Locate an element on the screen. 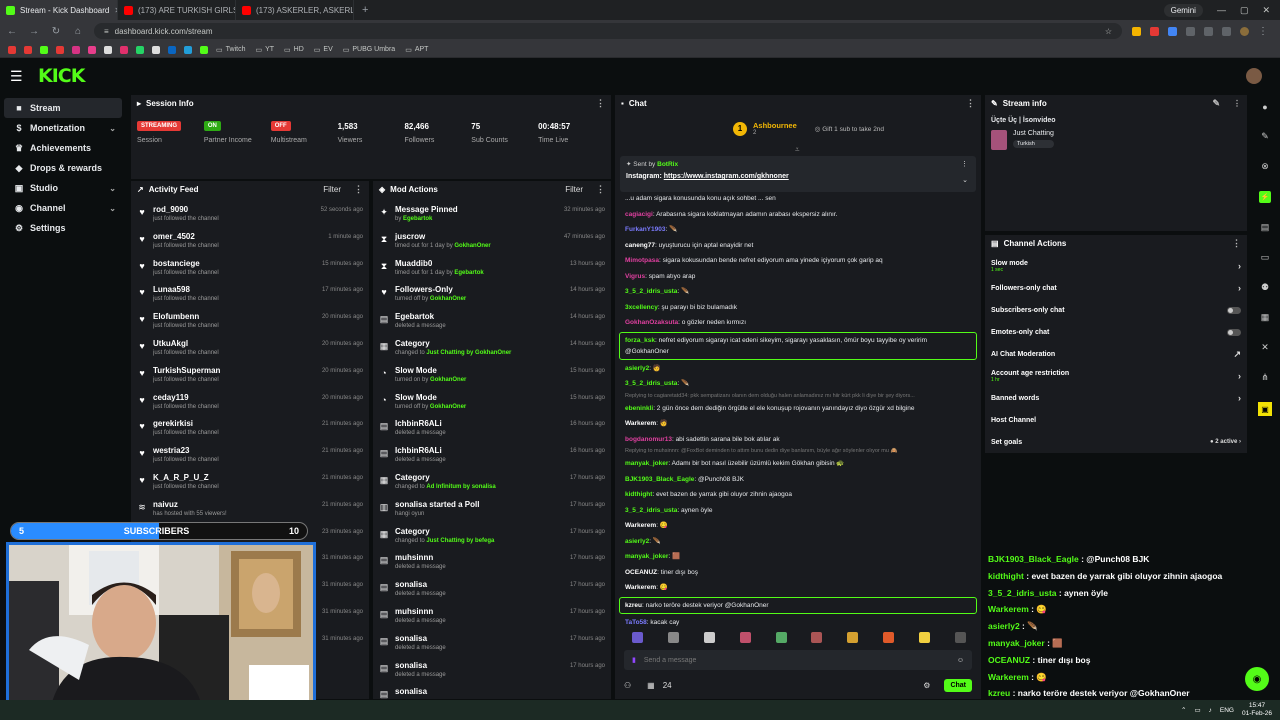 Image resolution: width=1280 pixels, height=720 pixels. home-icon: ⌂ is located at coordinates (78, 31).